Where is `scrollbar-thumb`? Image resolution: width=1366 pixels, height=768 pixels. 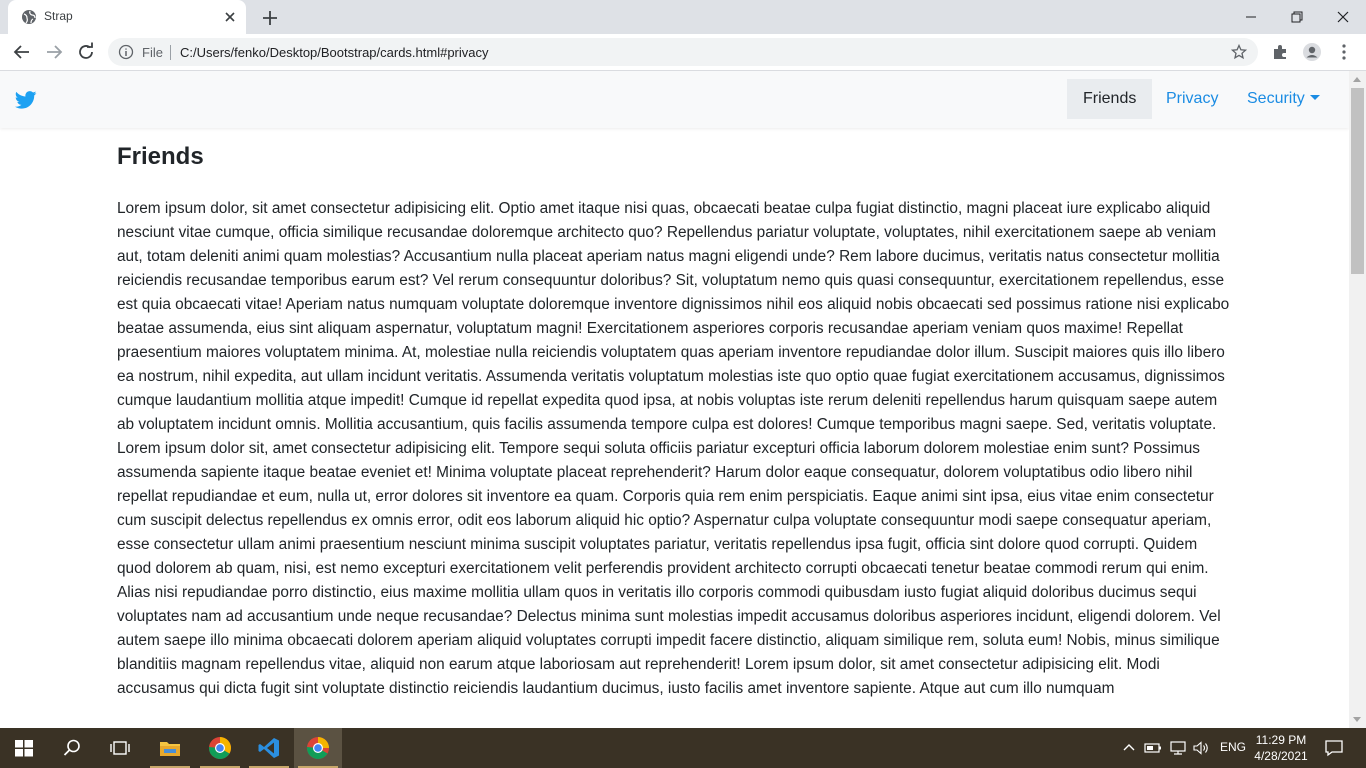
scrollbar-thumb is located at coordinates (1357, 181).